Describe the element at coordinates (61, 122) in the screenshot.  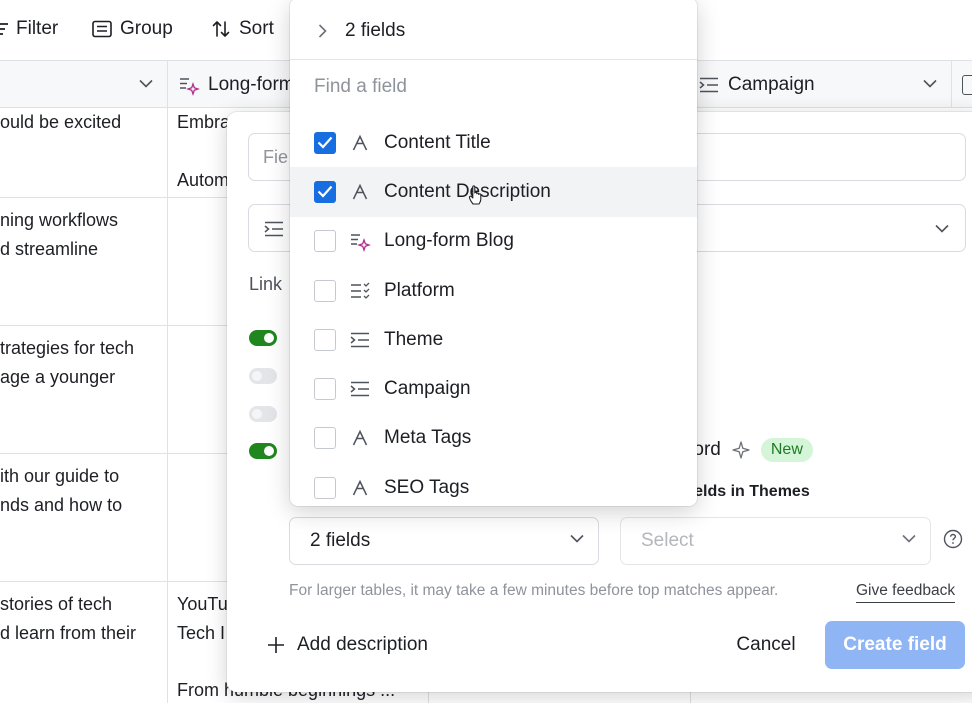
I see `cell-line: ould be excited` at that location.